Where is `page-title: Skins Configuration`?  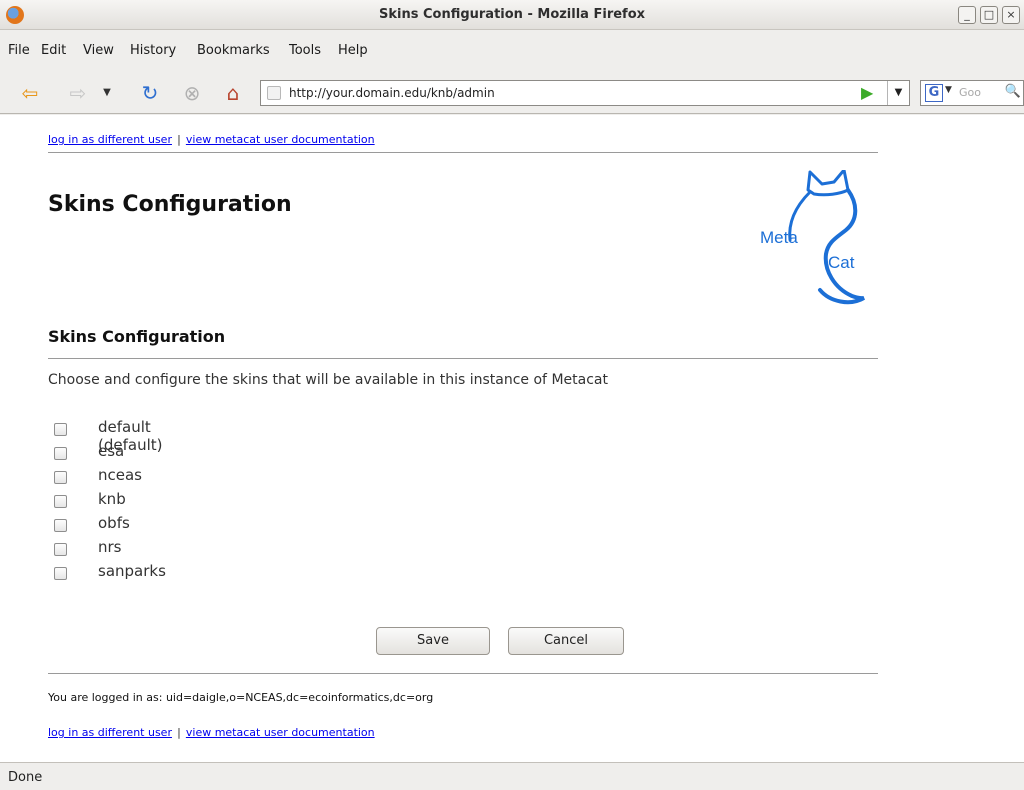
page-title: Skins Configuration is located at coordinates (170, 204).